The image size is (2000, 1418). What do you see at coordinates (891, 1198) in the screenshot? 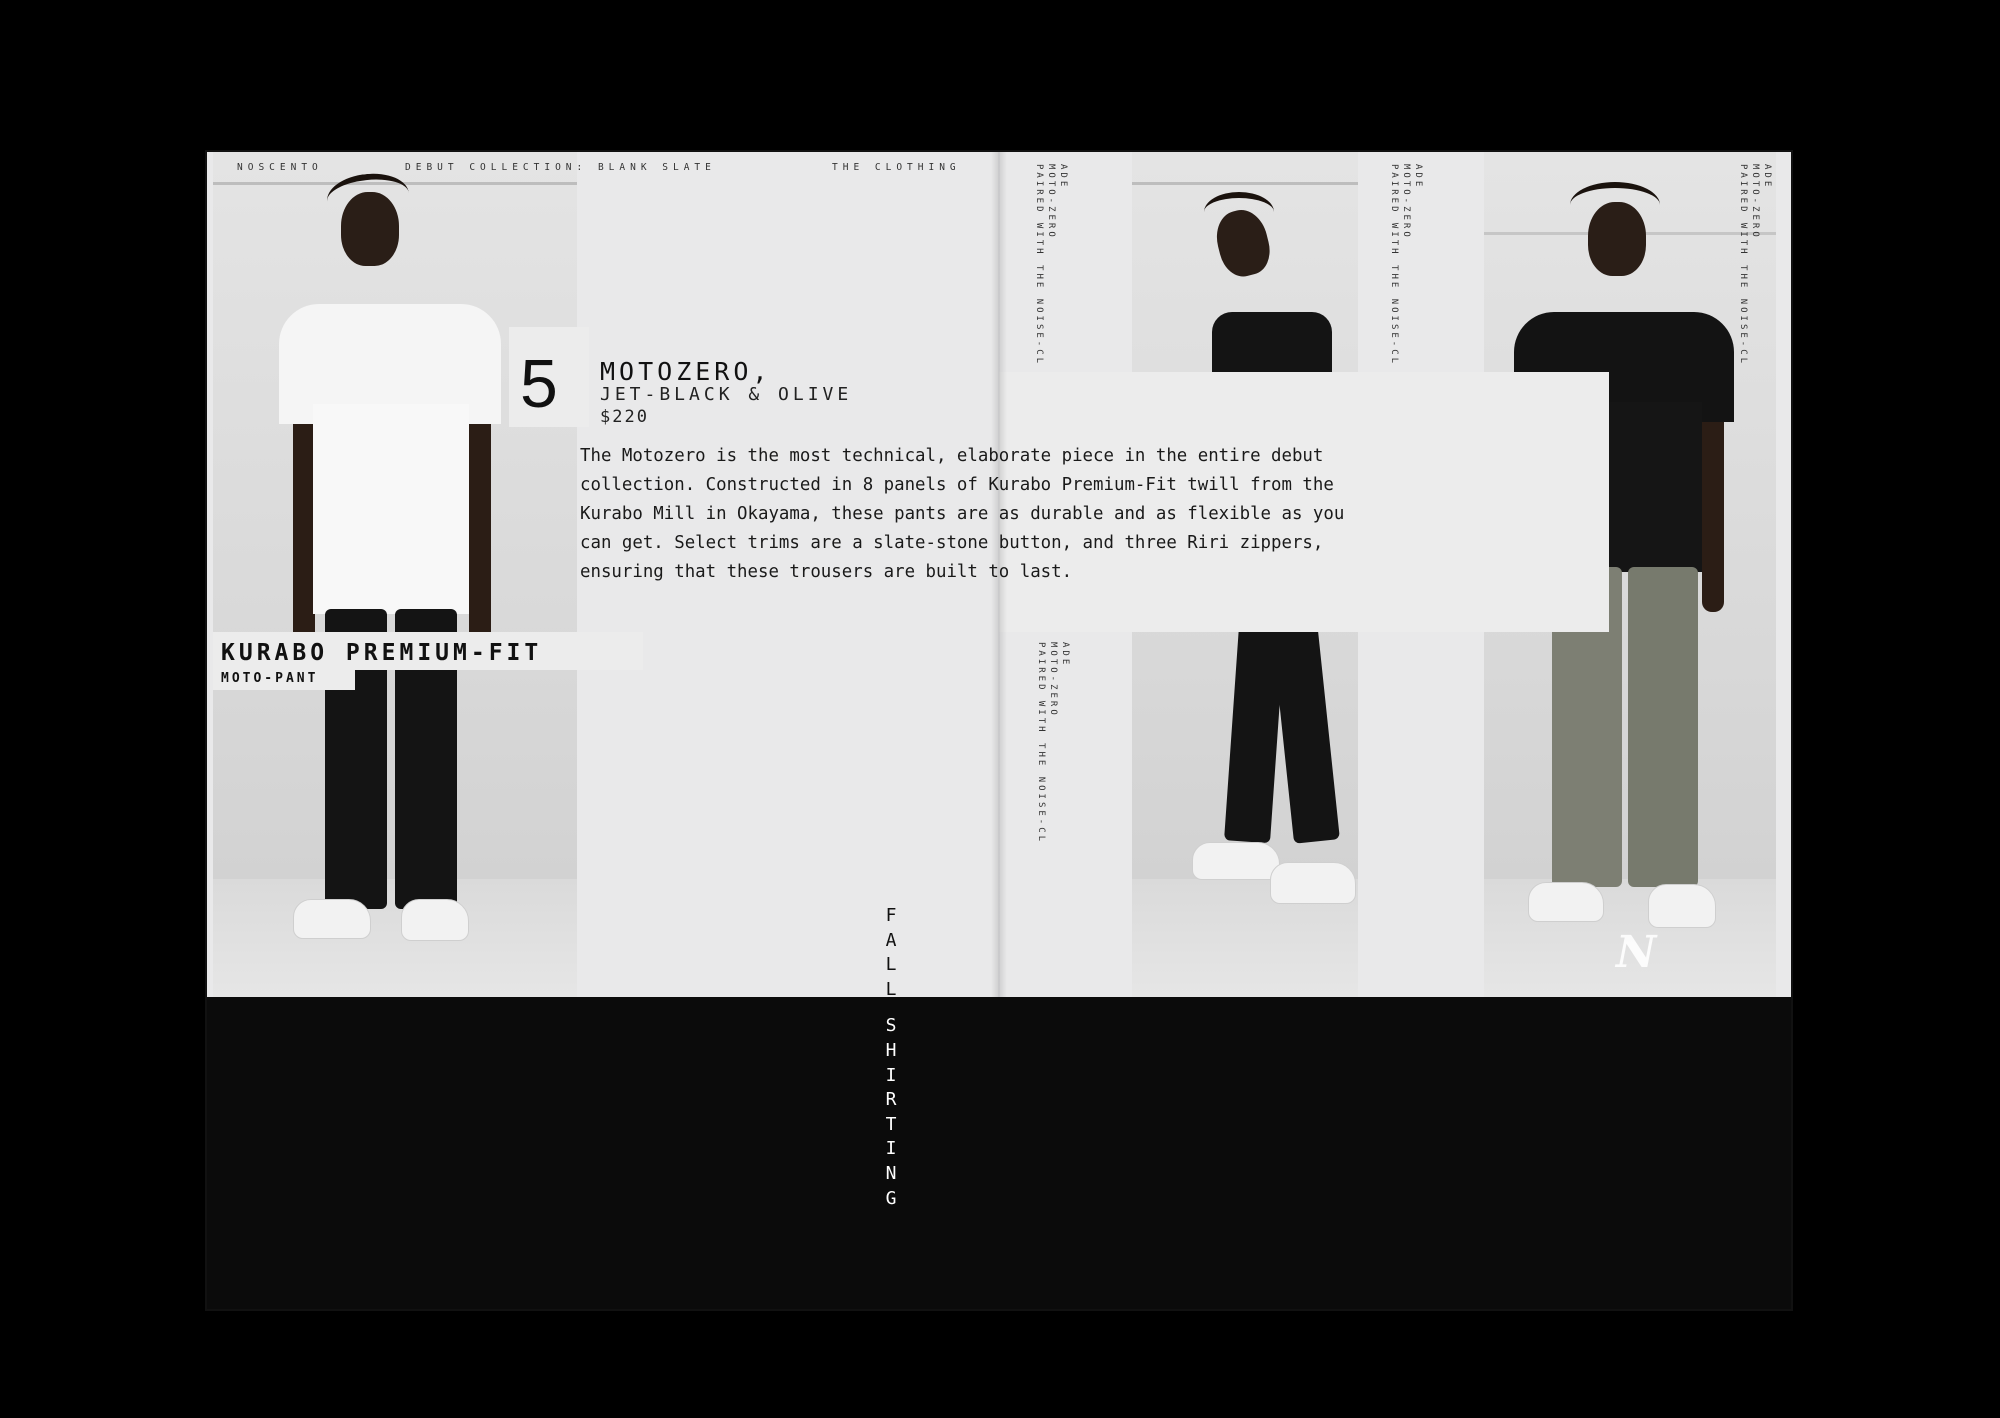
I see `side-text-letter: G` at bounding box center [891, 1198].